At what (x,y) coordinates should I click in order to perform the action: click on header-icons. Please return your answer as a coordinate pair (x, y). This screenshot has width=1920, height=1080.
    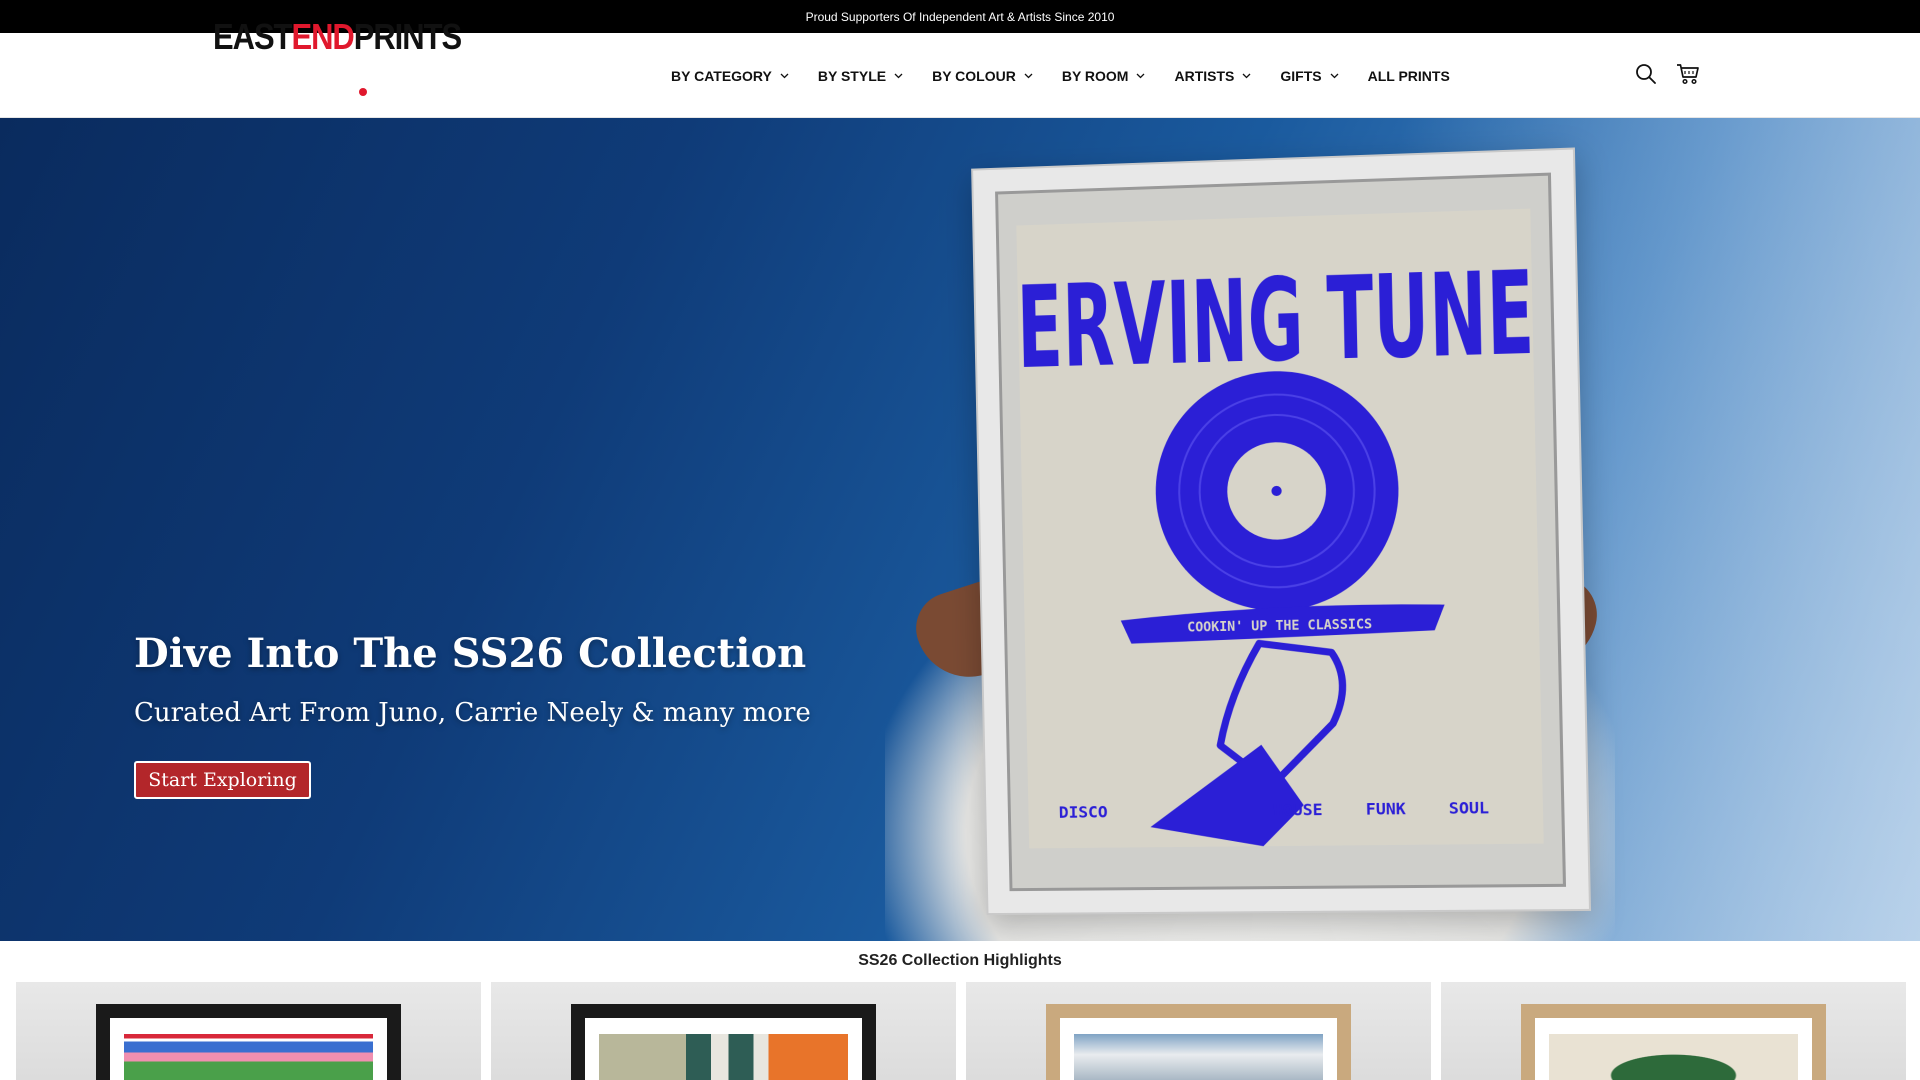
    Looking at the image, I should click on (1667, 74).